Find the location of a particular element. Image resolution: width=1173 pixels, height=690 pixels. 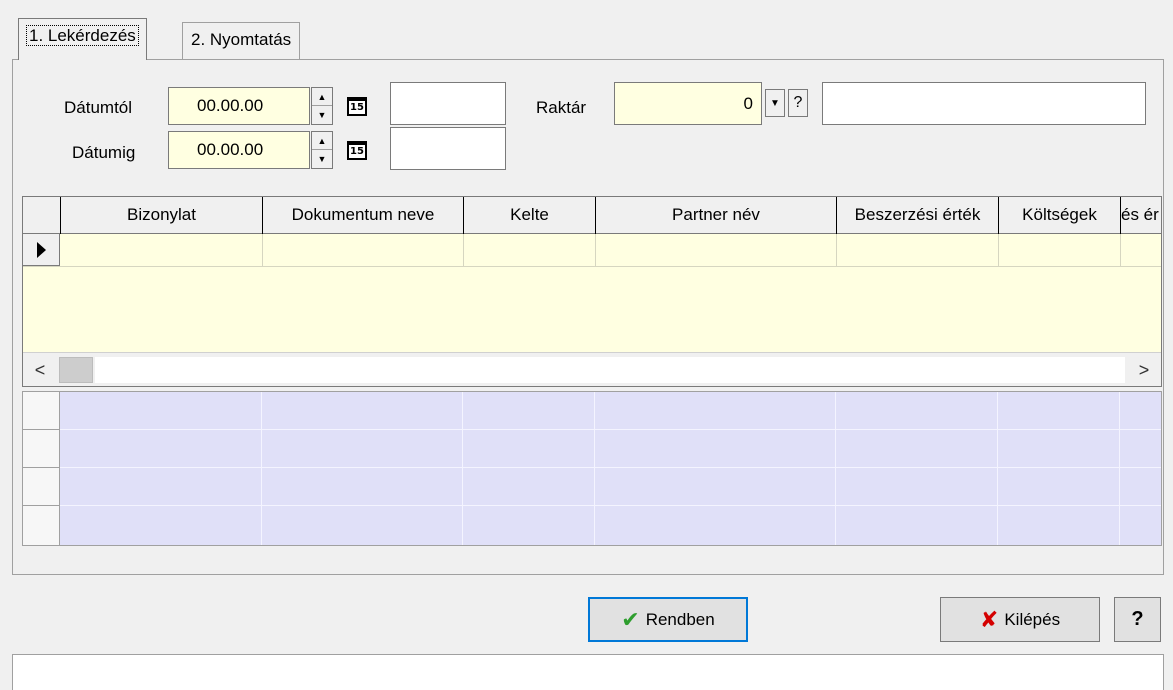

exit-button: ✘ Kilépés is located at coordinates (1020, 619).